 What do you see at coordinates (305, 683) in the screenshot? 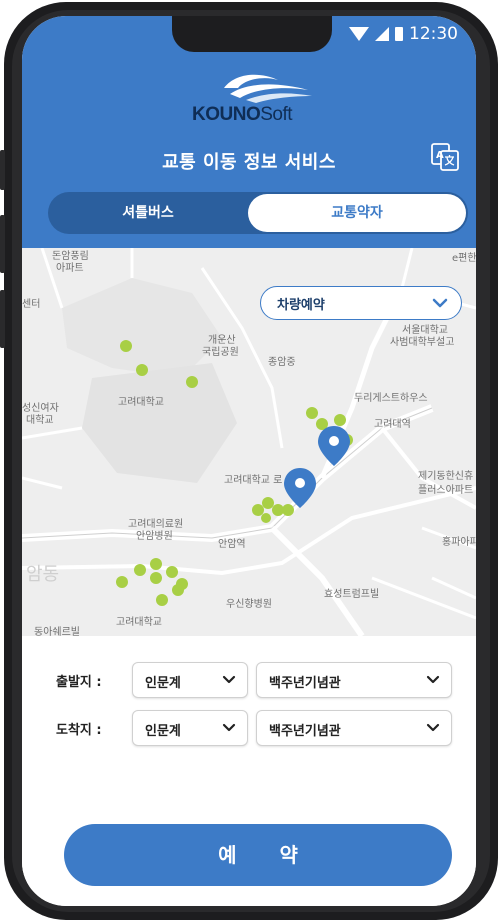
I see `departure-building-value: 백주년기념관` at bounding box center [305, 683].